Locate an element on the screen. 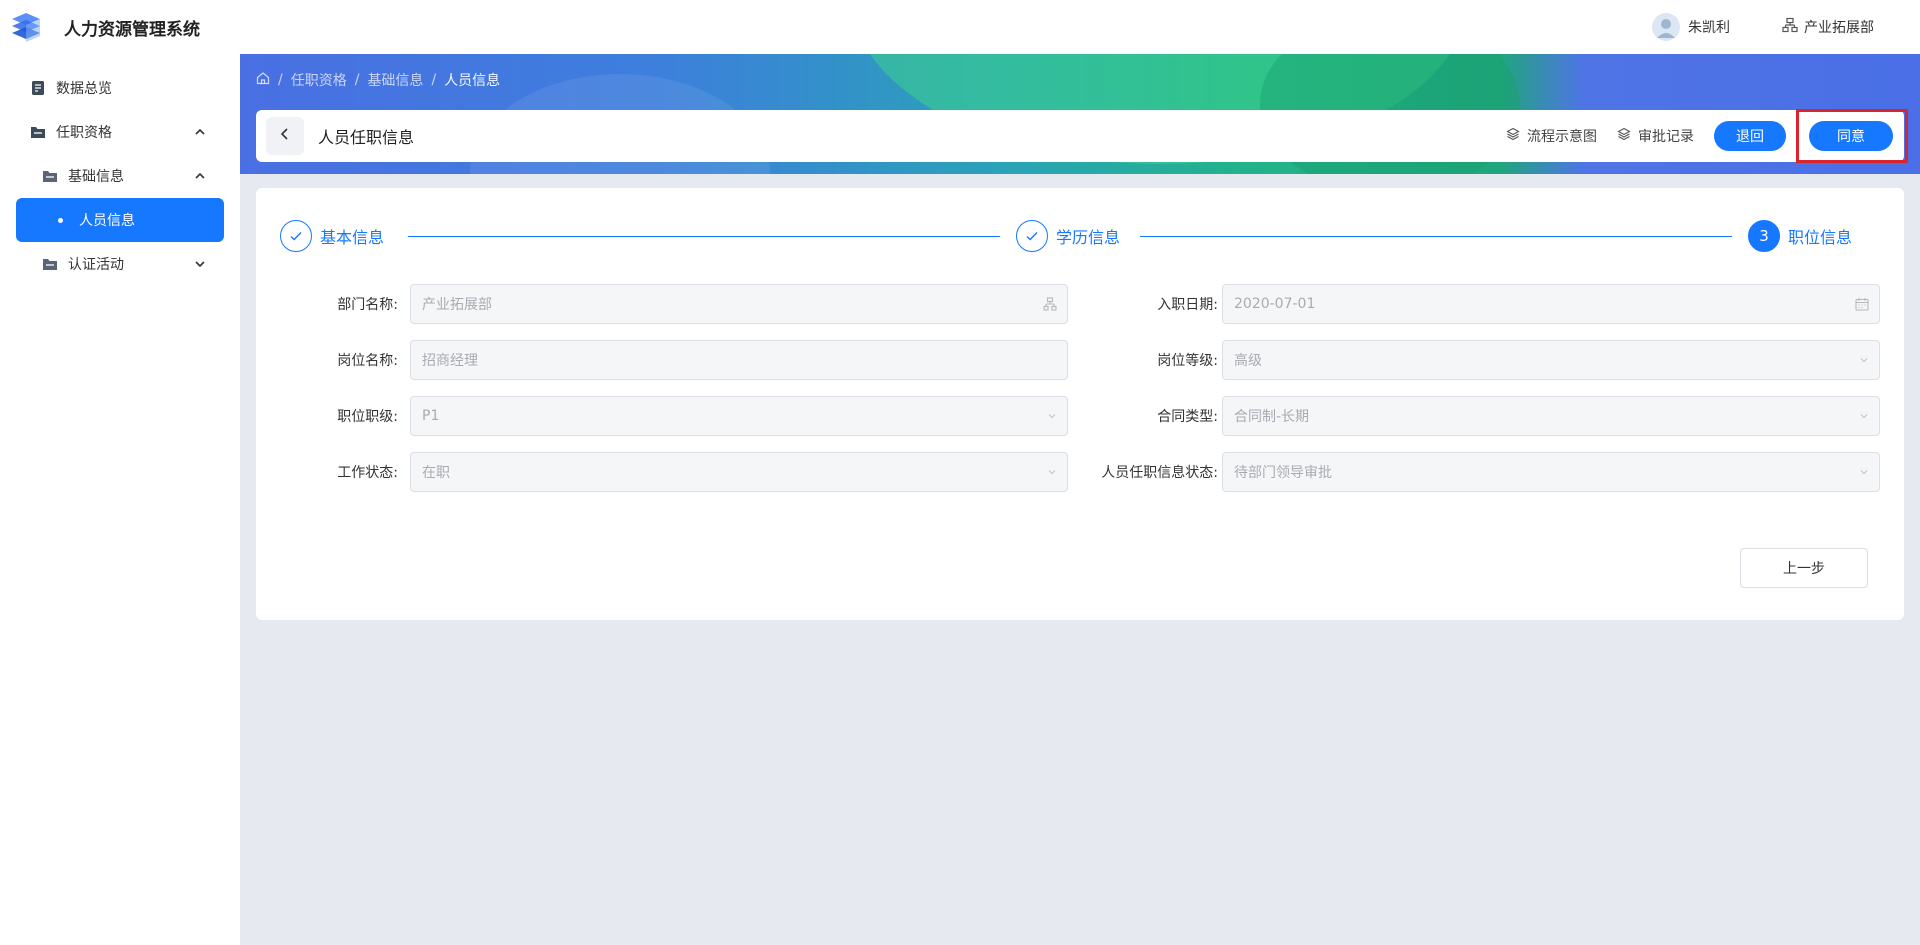 This screenshot has height=945, width=1920. page-header: 人员任职信息 流程示意图 审批记录 退回 同意 is located at coordinates (1082, 136).